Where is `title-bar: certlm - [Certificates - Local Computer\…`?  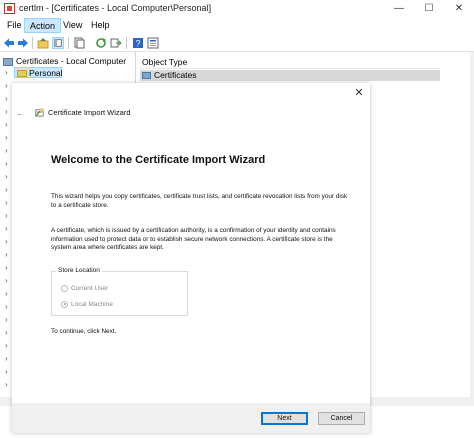
title-bar: certlm - [Certificates - Local Computer\… is located at coordinates (237, 8).